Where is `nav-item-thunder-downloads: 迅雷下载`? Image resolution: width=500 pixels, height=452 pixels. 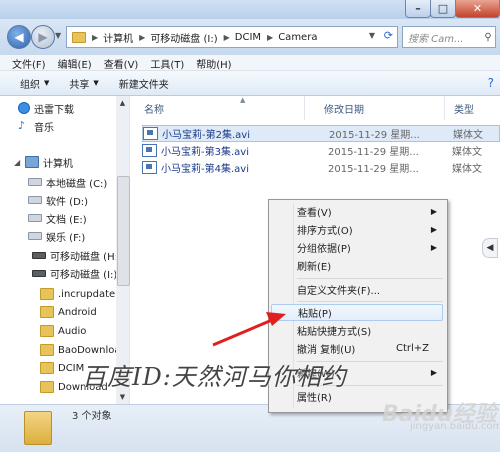 nav-item-thunder-downloads: 迅雷下载 is located at coordinates (46, 108).